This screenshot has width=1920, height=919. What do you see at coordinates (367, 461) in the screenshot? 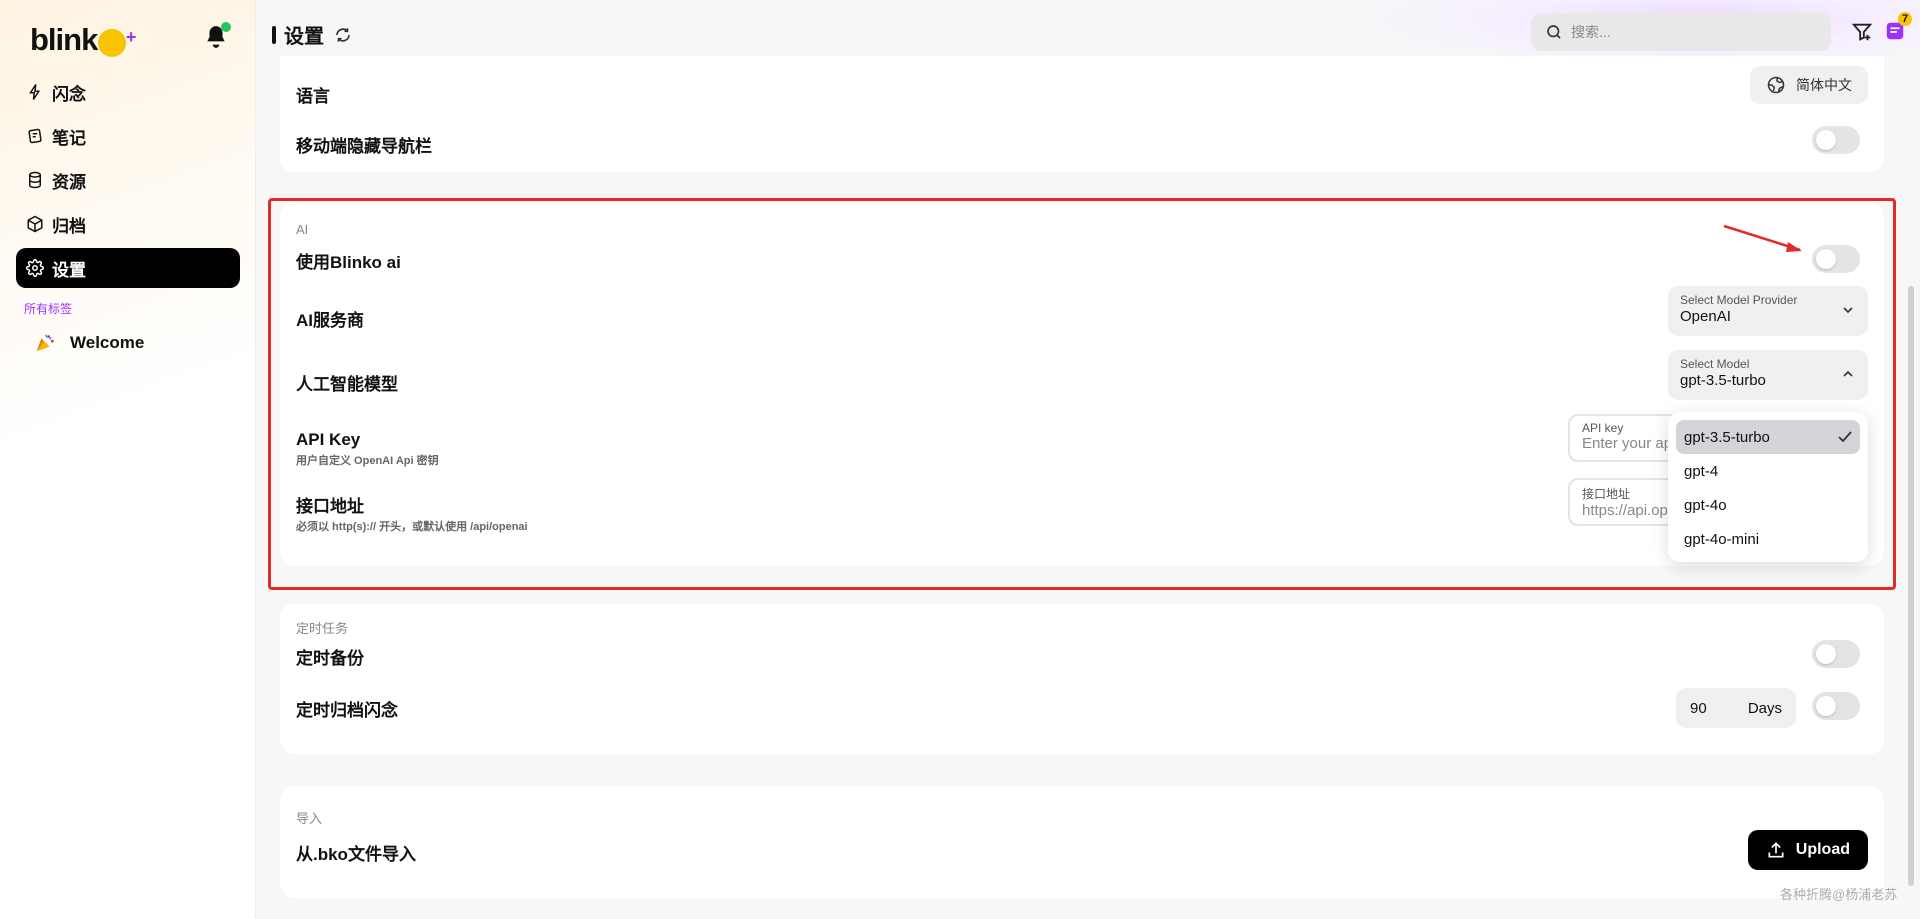
I see `api-key-description: 用户自定义 OpenAI Api 密钥` at bounding box center [367, 461].